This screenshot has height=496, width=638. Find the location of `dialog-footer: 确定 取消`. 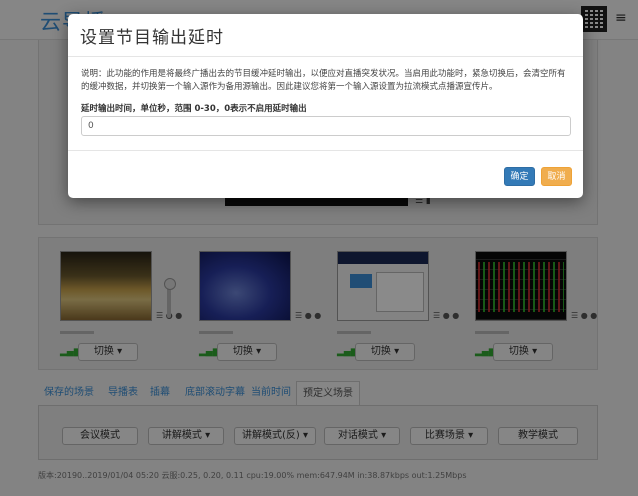

dialog-footer: 确定 取消 is located at coordinates (325, 174).